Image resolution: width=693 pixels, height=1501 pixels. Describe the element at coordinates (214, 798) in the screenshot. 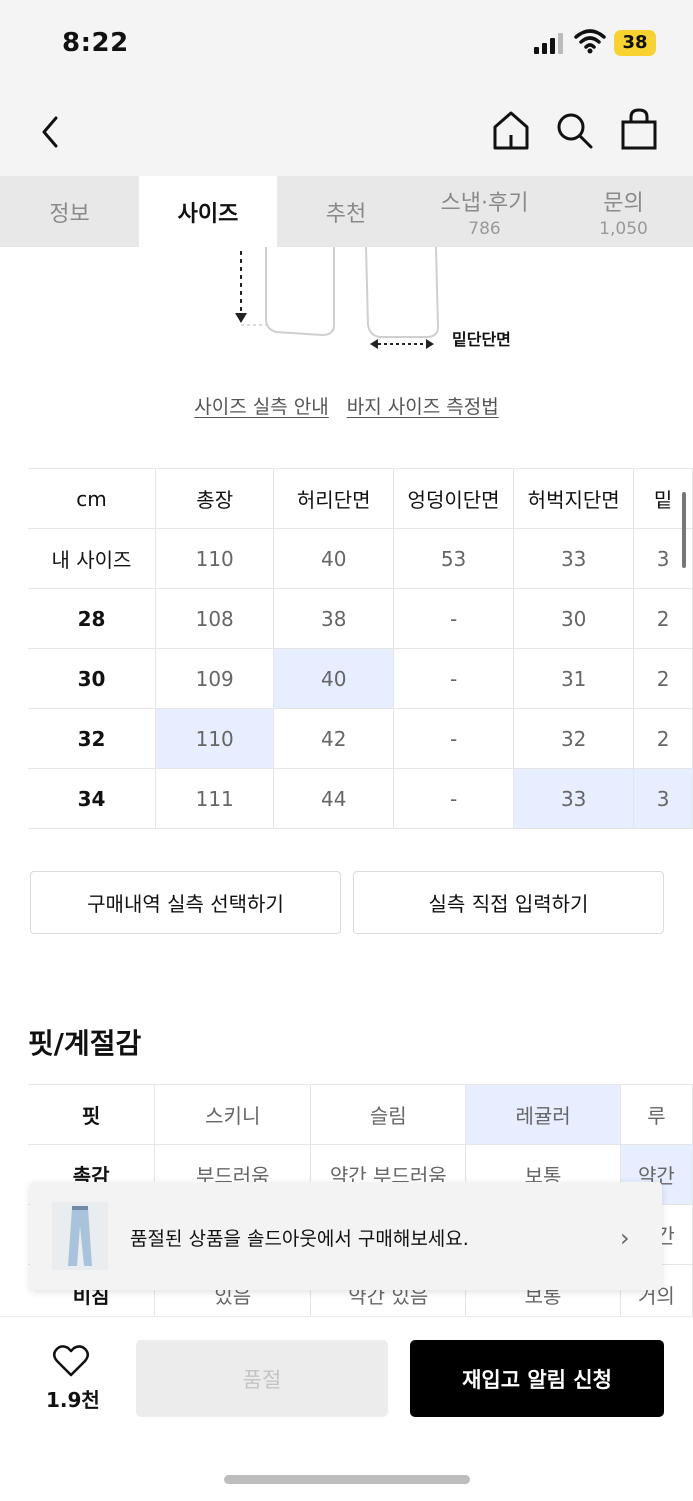

I see `table-cell: 111` at that location.